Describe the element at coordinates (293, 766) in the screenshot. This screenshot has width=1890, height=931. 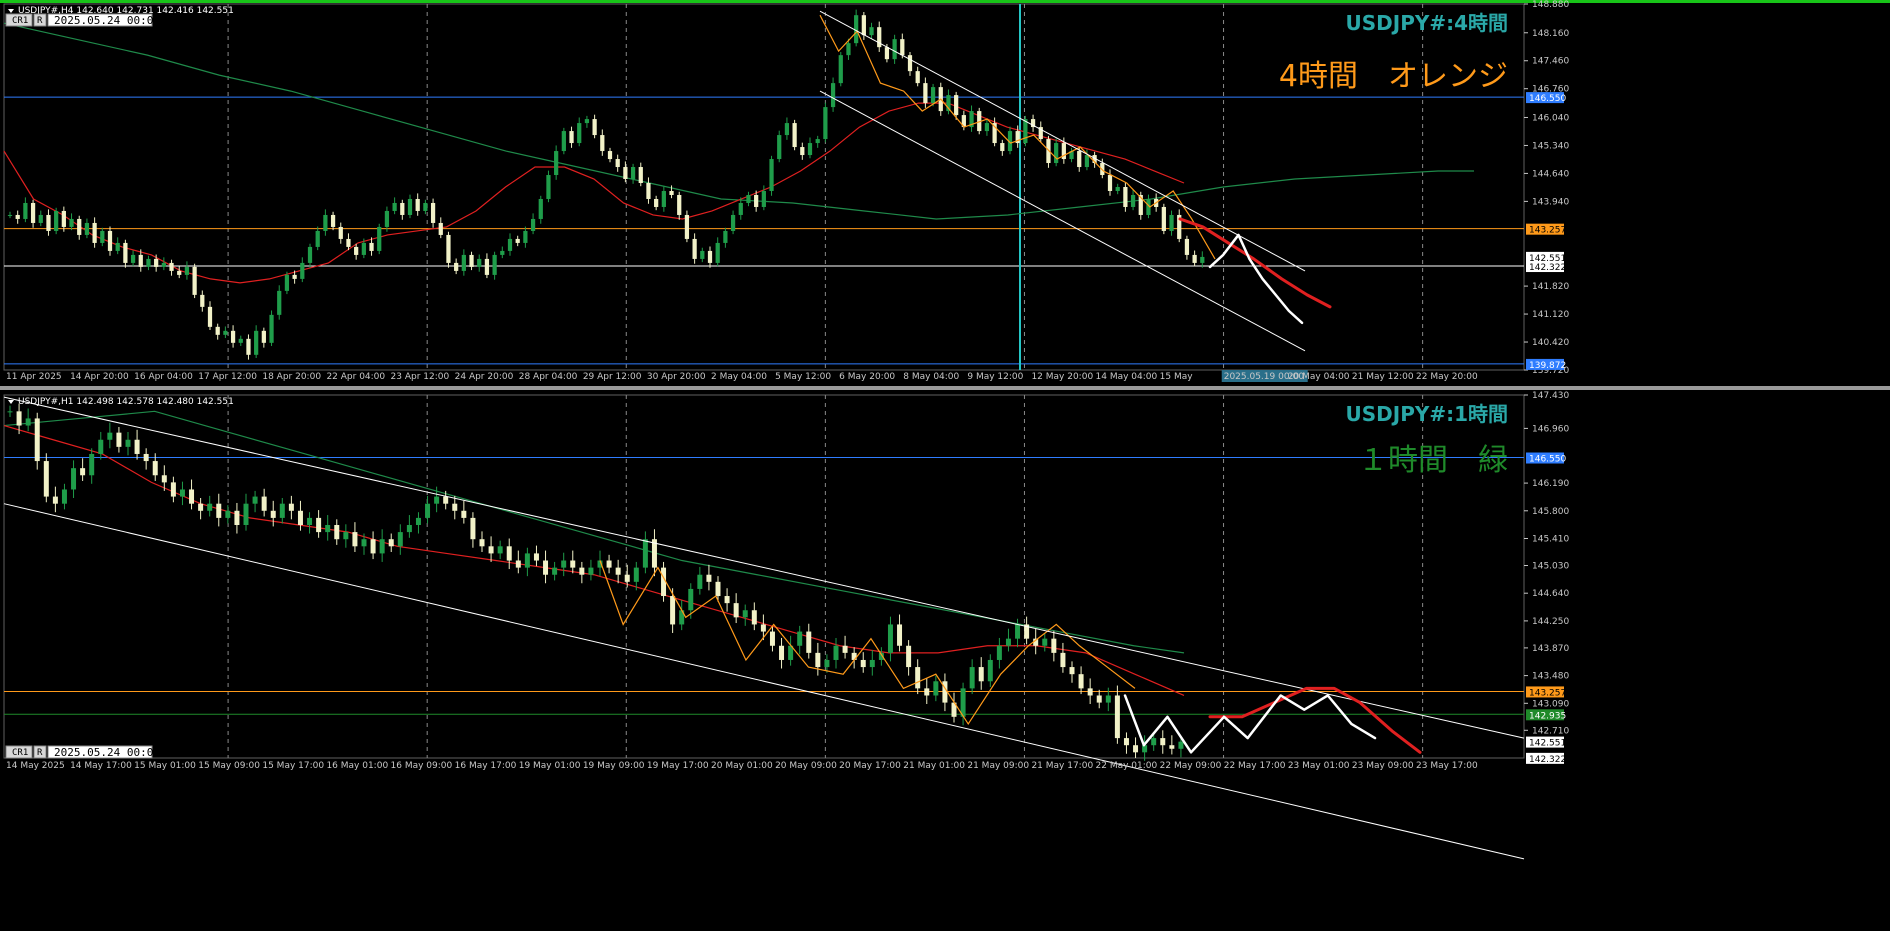
I see `x-tick-label: 15 May 17:00` at that location.